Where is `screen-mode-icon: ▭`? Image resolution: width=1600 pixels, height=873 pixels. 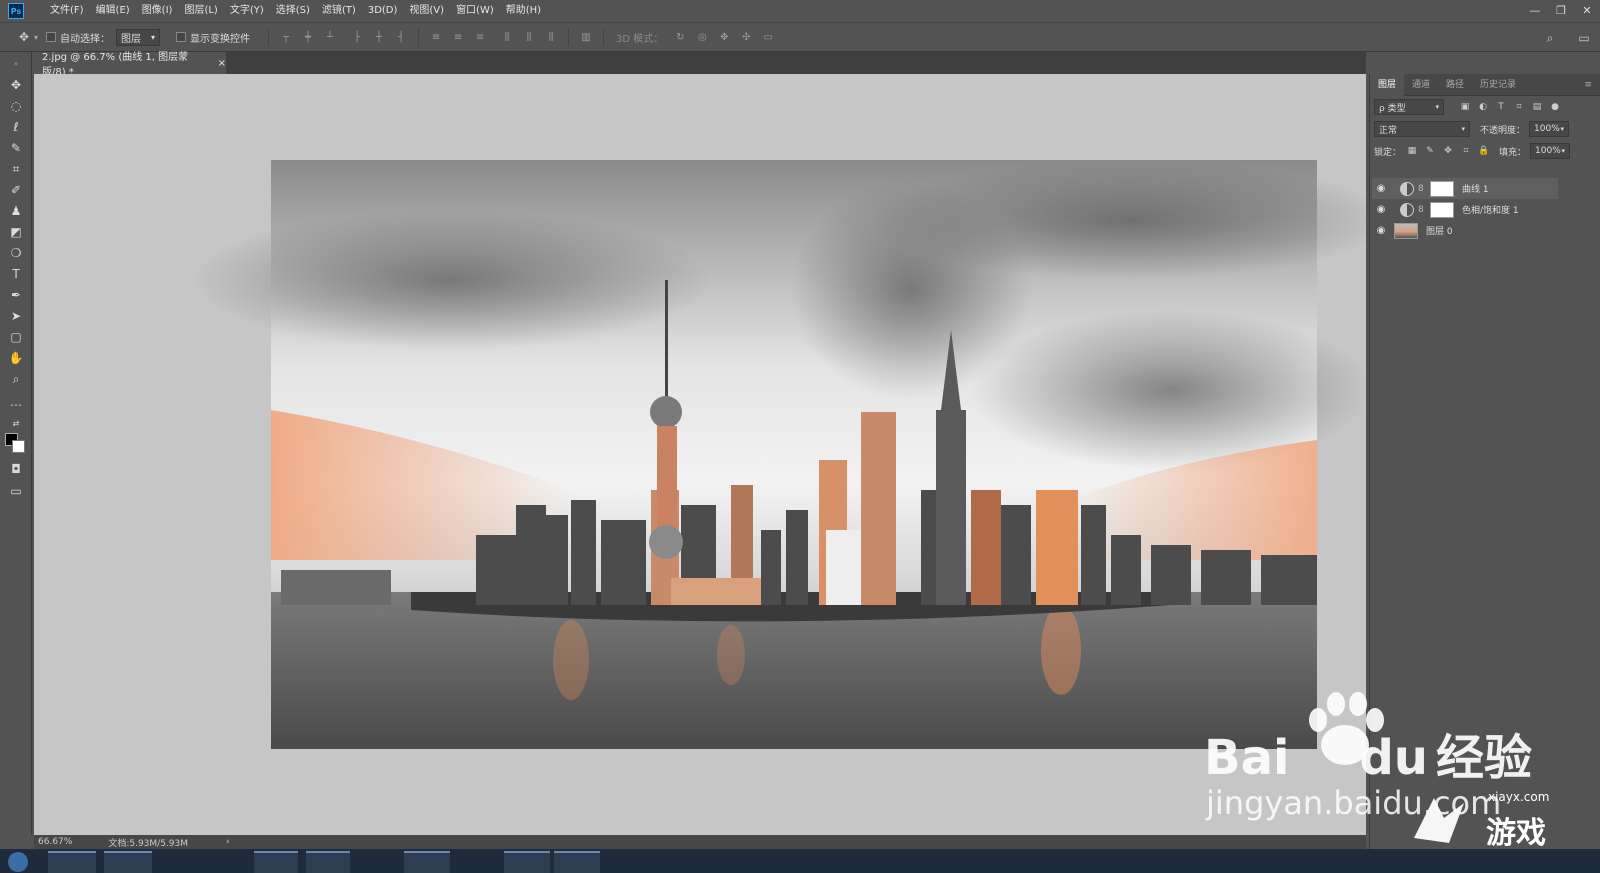 screen-mode-icon: ▭ is located at coordinates (16, 491).